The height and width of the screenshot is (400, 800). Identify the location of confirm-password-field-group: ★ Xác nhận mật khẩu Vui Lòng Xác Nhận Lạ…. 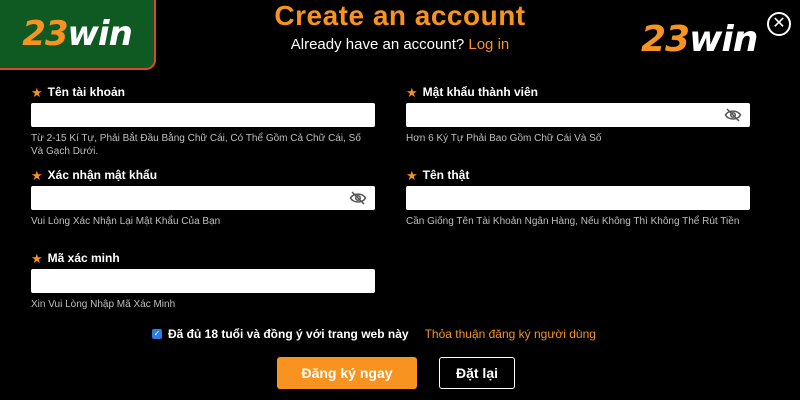
(203, 197).